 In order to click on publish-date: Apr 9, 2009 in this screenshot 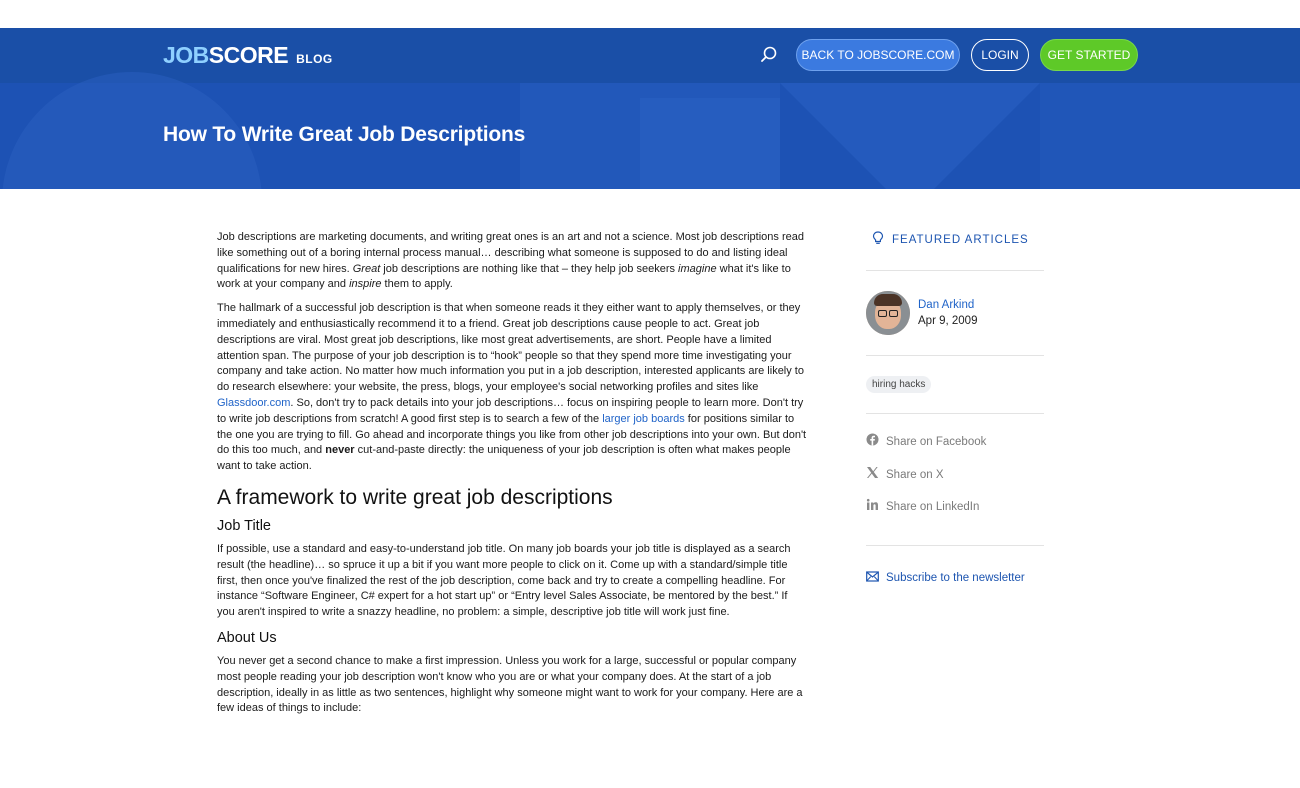, I will do `click(948, 321)`.